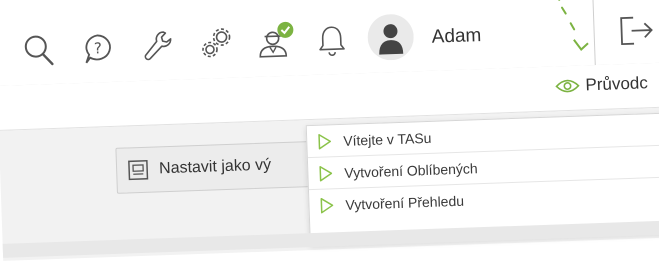 This screenshot has height=261, width=659. Describe the element at coordinates (636, 30) in the screenshot. I see `logout-icon` at that location.